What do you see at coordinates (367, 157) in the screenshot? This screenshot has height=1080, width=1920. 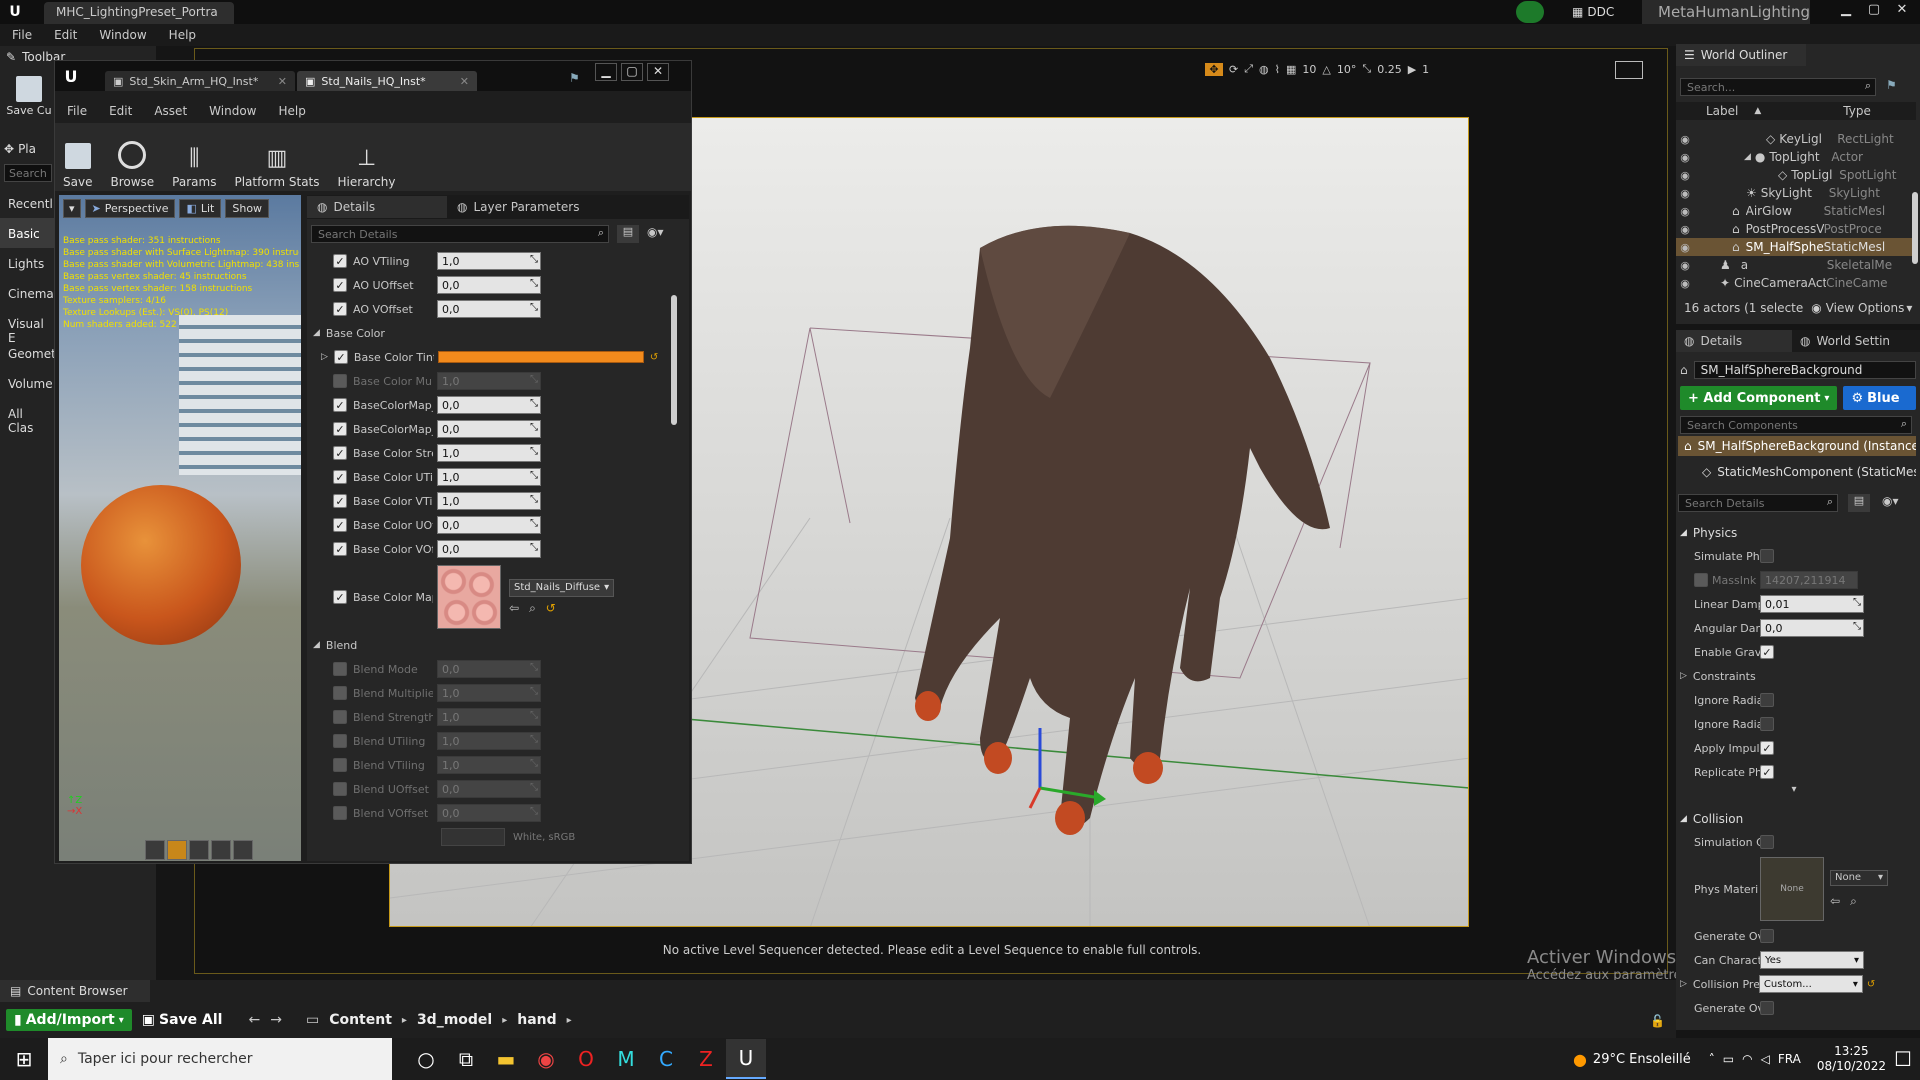 I see `hierarchy-button: ⊥ Hierarchy` at bounding box center [367, 157].